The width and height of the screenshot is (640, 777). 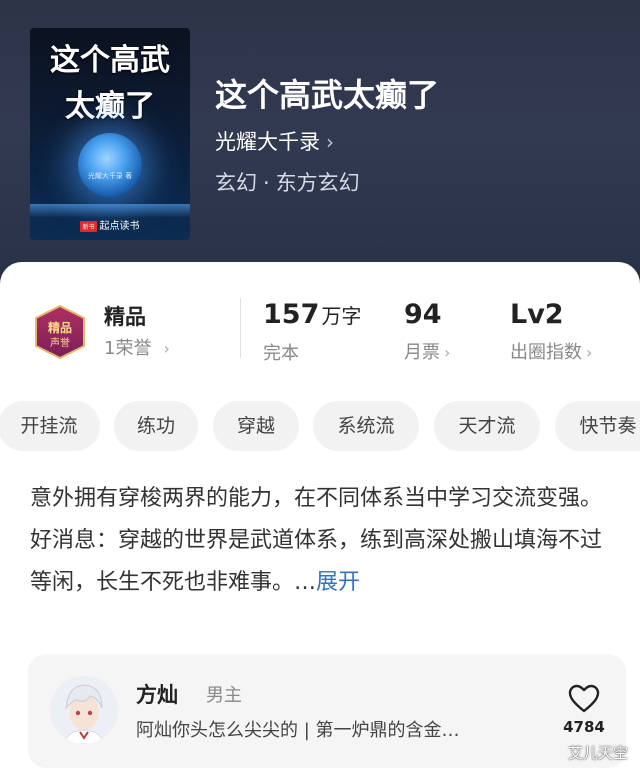 What do you see at coordinates (110, 226) in the screenshot?
I see `cover-brand: 新书 起点读书` at bounding box center [110, 226].